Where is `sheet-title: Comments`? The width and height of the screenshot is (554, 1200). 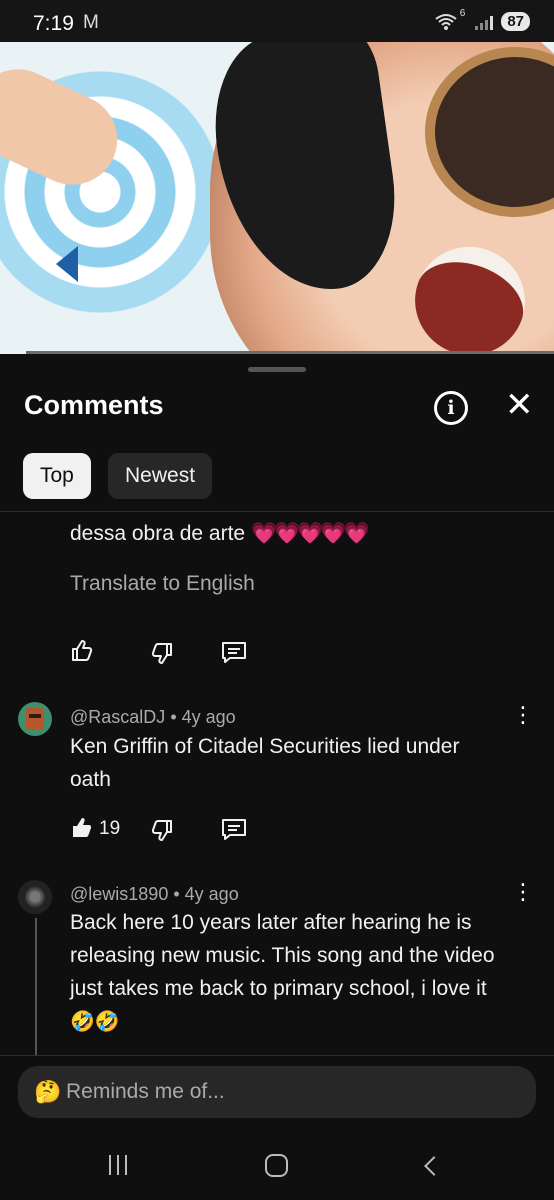
sheet-title: Comments is located at coordinates (94, 405).